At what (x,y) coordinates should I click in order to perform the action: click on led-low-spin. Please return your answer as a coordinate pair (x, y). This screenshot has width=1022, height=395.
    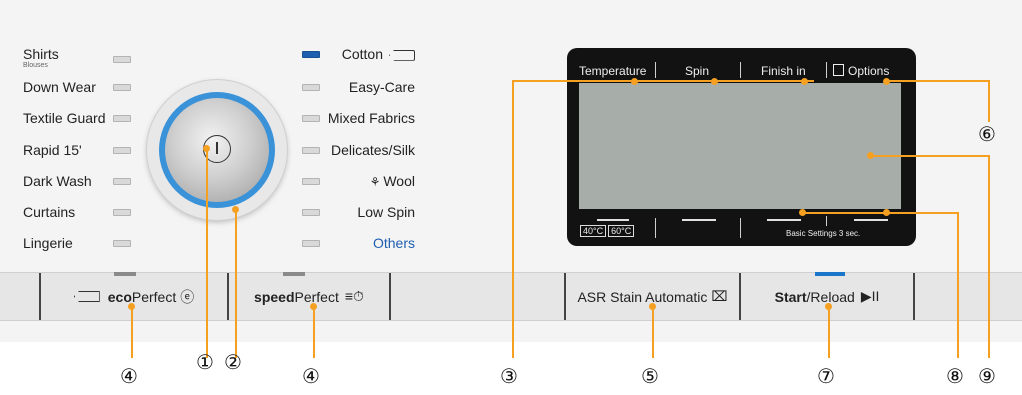
    Looking at the image, I should click on (311, 212).